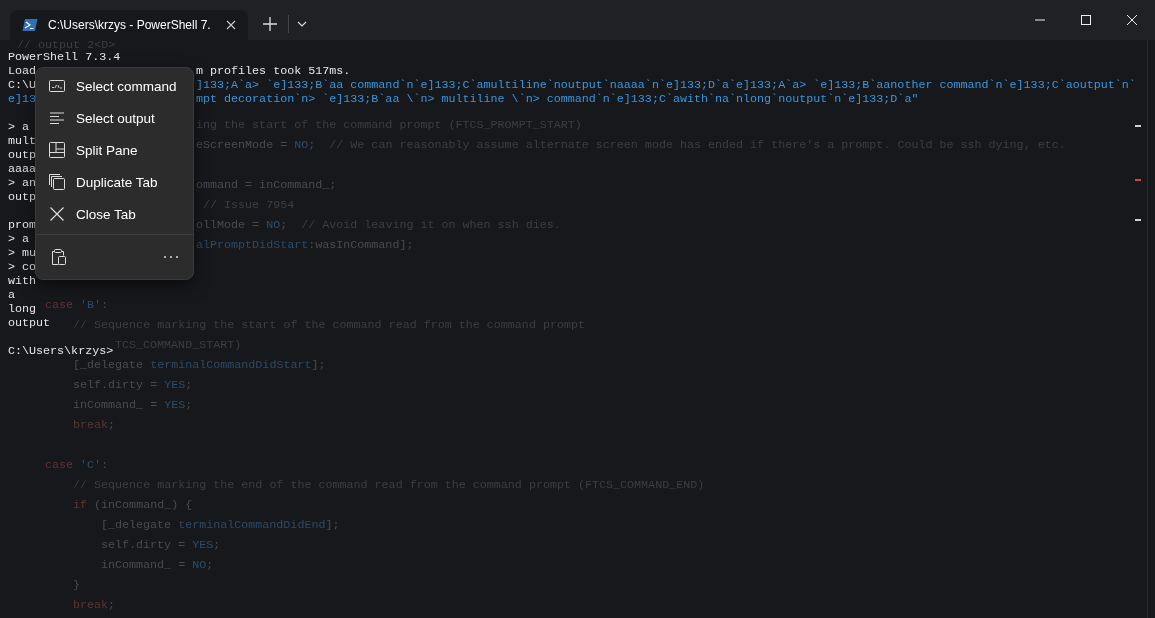 The image size is (1155, 618). I want to click on menu-item: Split Pane, so click(114, 150).